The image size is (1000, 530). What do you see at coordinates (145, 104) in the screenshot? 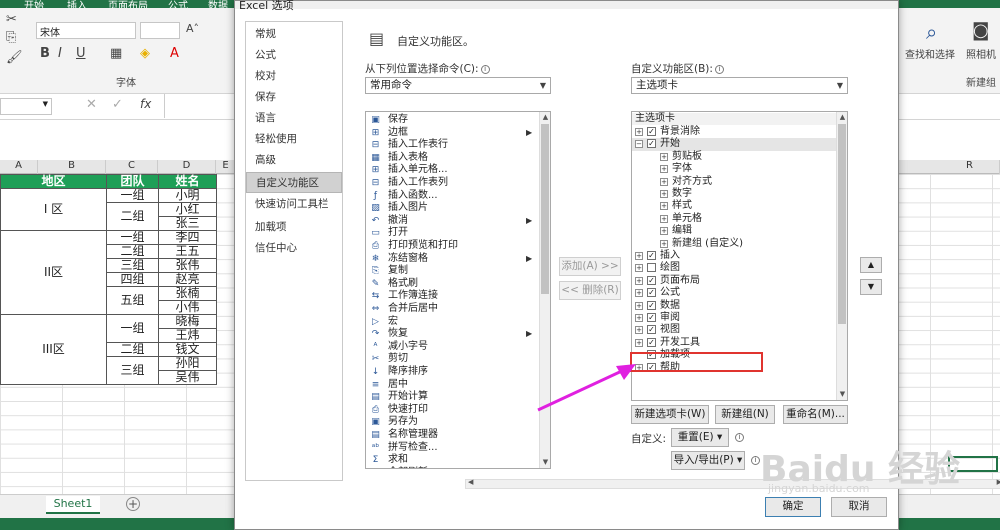
I see `insert-function-icon: fx` at bounding box center [145, 104].